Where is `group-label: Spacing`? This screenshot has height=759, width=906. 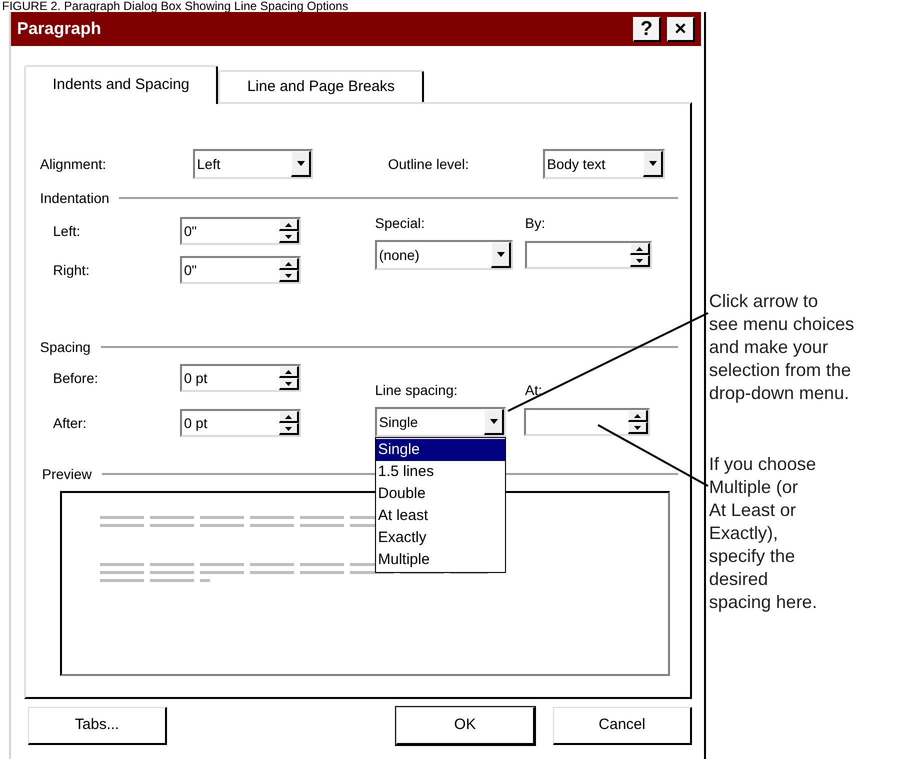
group-label: Spacing is located at coordinates (66, 347).